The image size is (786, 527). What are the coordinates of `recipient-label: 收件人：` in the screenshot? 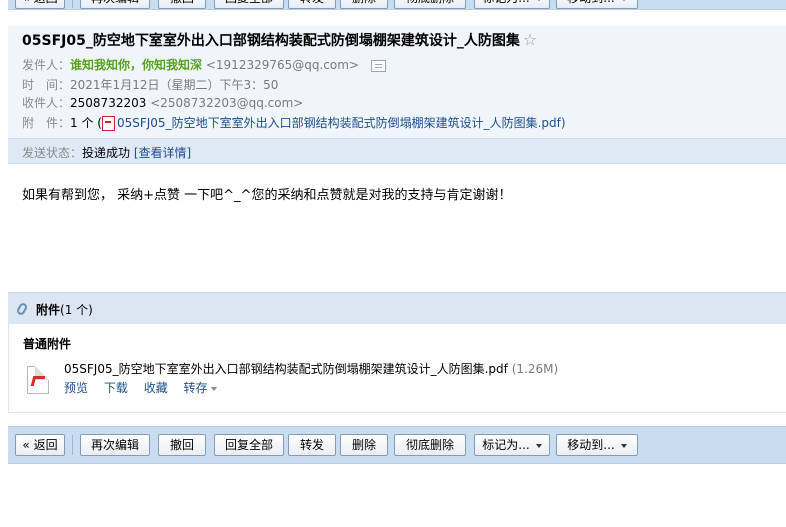 It's located at (46, 103).